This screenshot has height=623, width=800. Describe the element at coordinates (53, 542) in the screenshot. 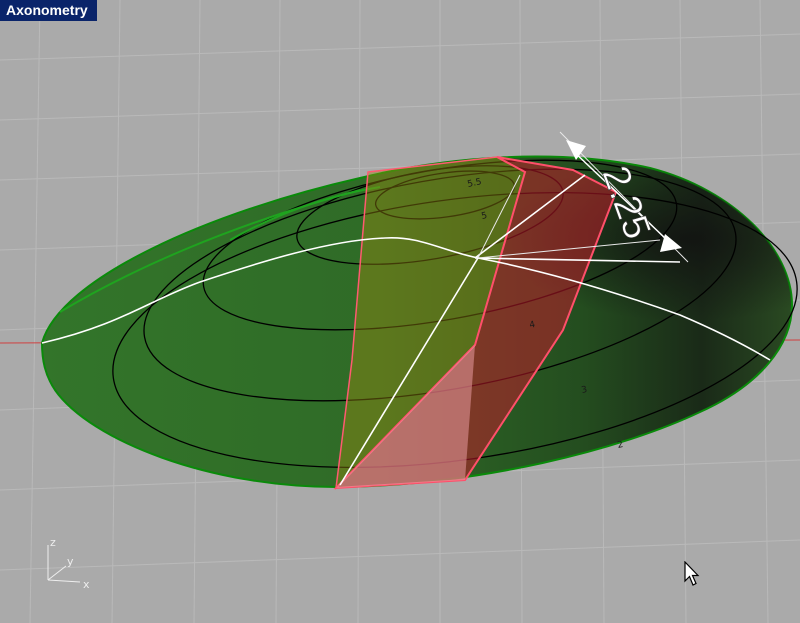

I see `axis-z-label: z` at that location.